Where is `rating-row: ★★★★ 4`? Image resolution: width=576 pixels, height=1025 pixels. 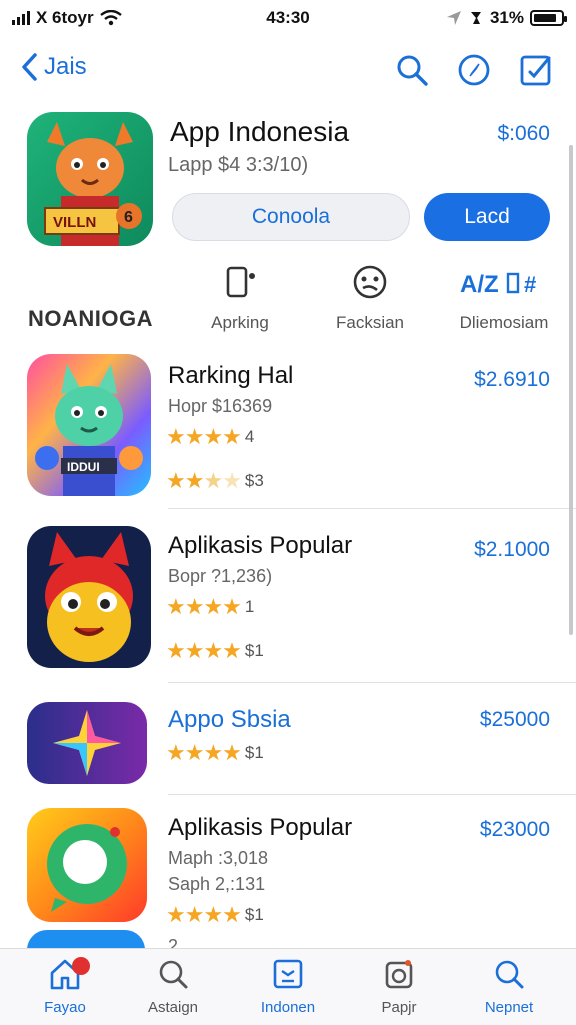 rating-row: ★★★★ 4 is located at coordinates (210, 437).